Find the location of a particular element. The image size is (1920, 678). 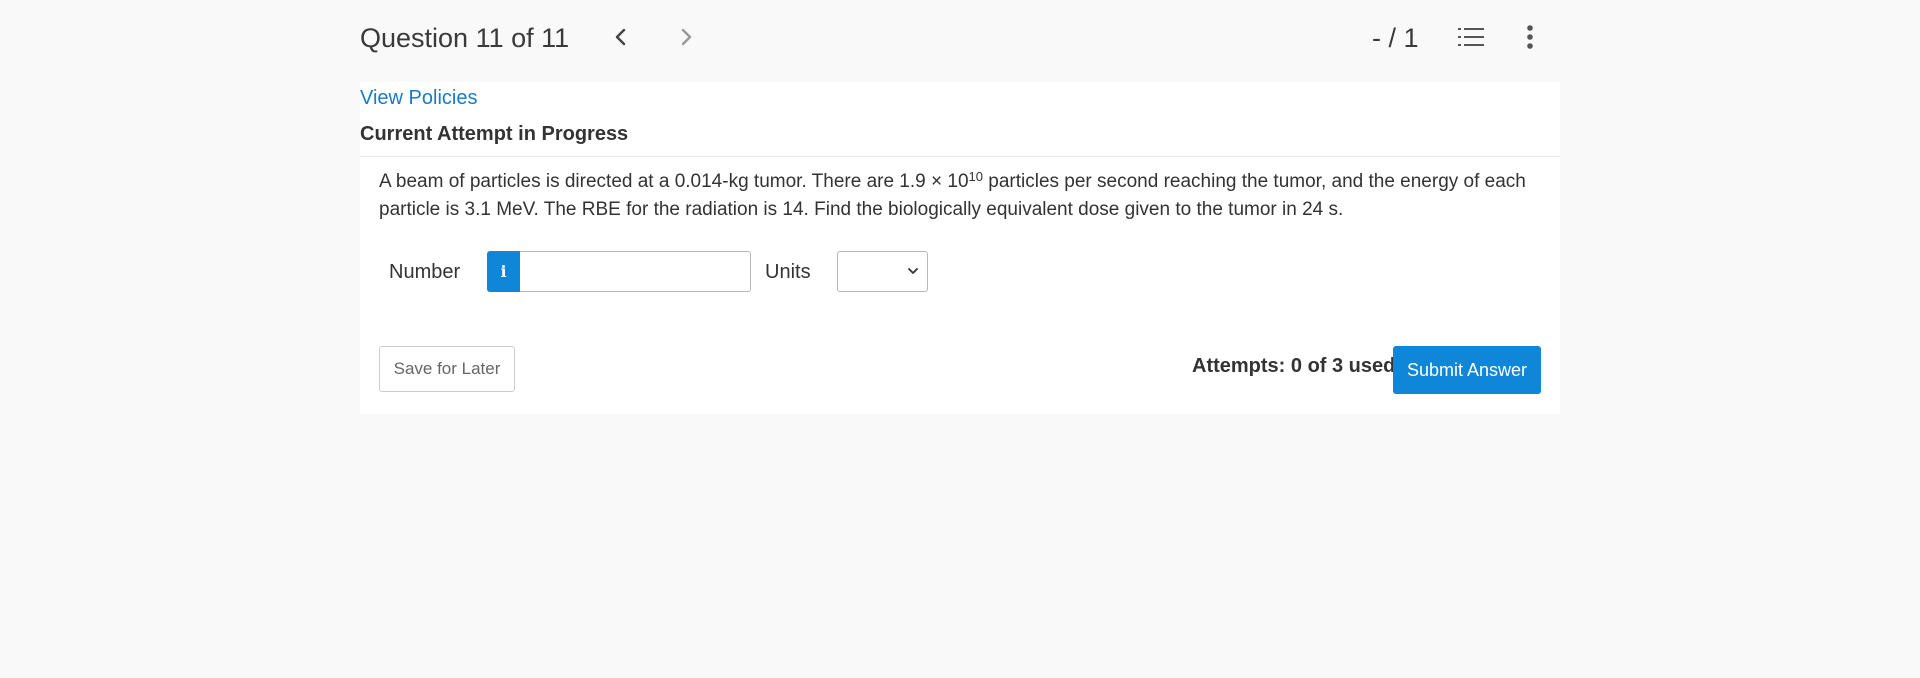

list-icon is located at coordinates (1471, 37).